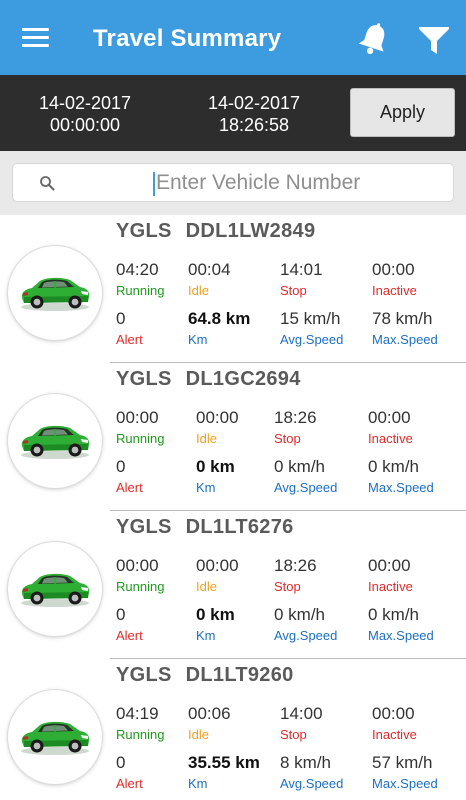  Describe the element at coordinates (306, 762) in the screenshot. I see `avg-speed-value: 8 km/h` at that location.